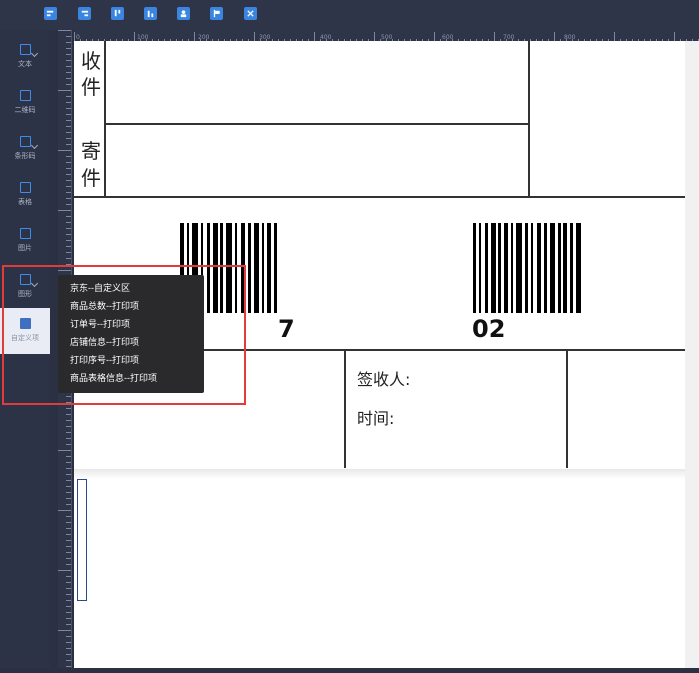 Image resolution: width=699 pixels, height=673 pixels. I want to click on sign-label: 签收人:, so click(384, 379).